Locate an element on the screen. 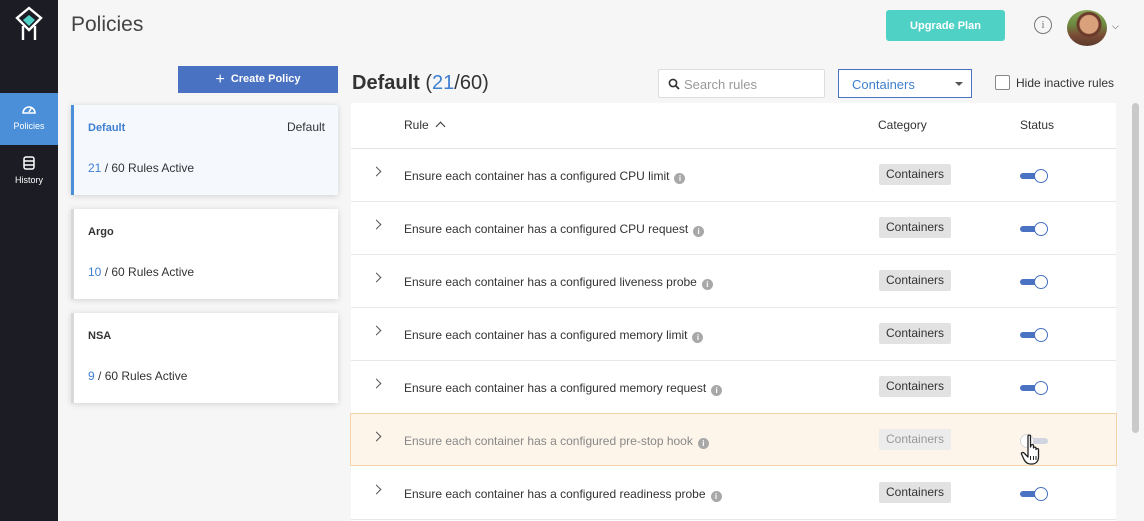 The width and height of the screenshot is (1144, 521). sidebar-item-policies: Policies is located at coordinates (29, 119).